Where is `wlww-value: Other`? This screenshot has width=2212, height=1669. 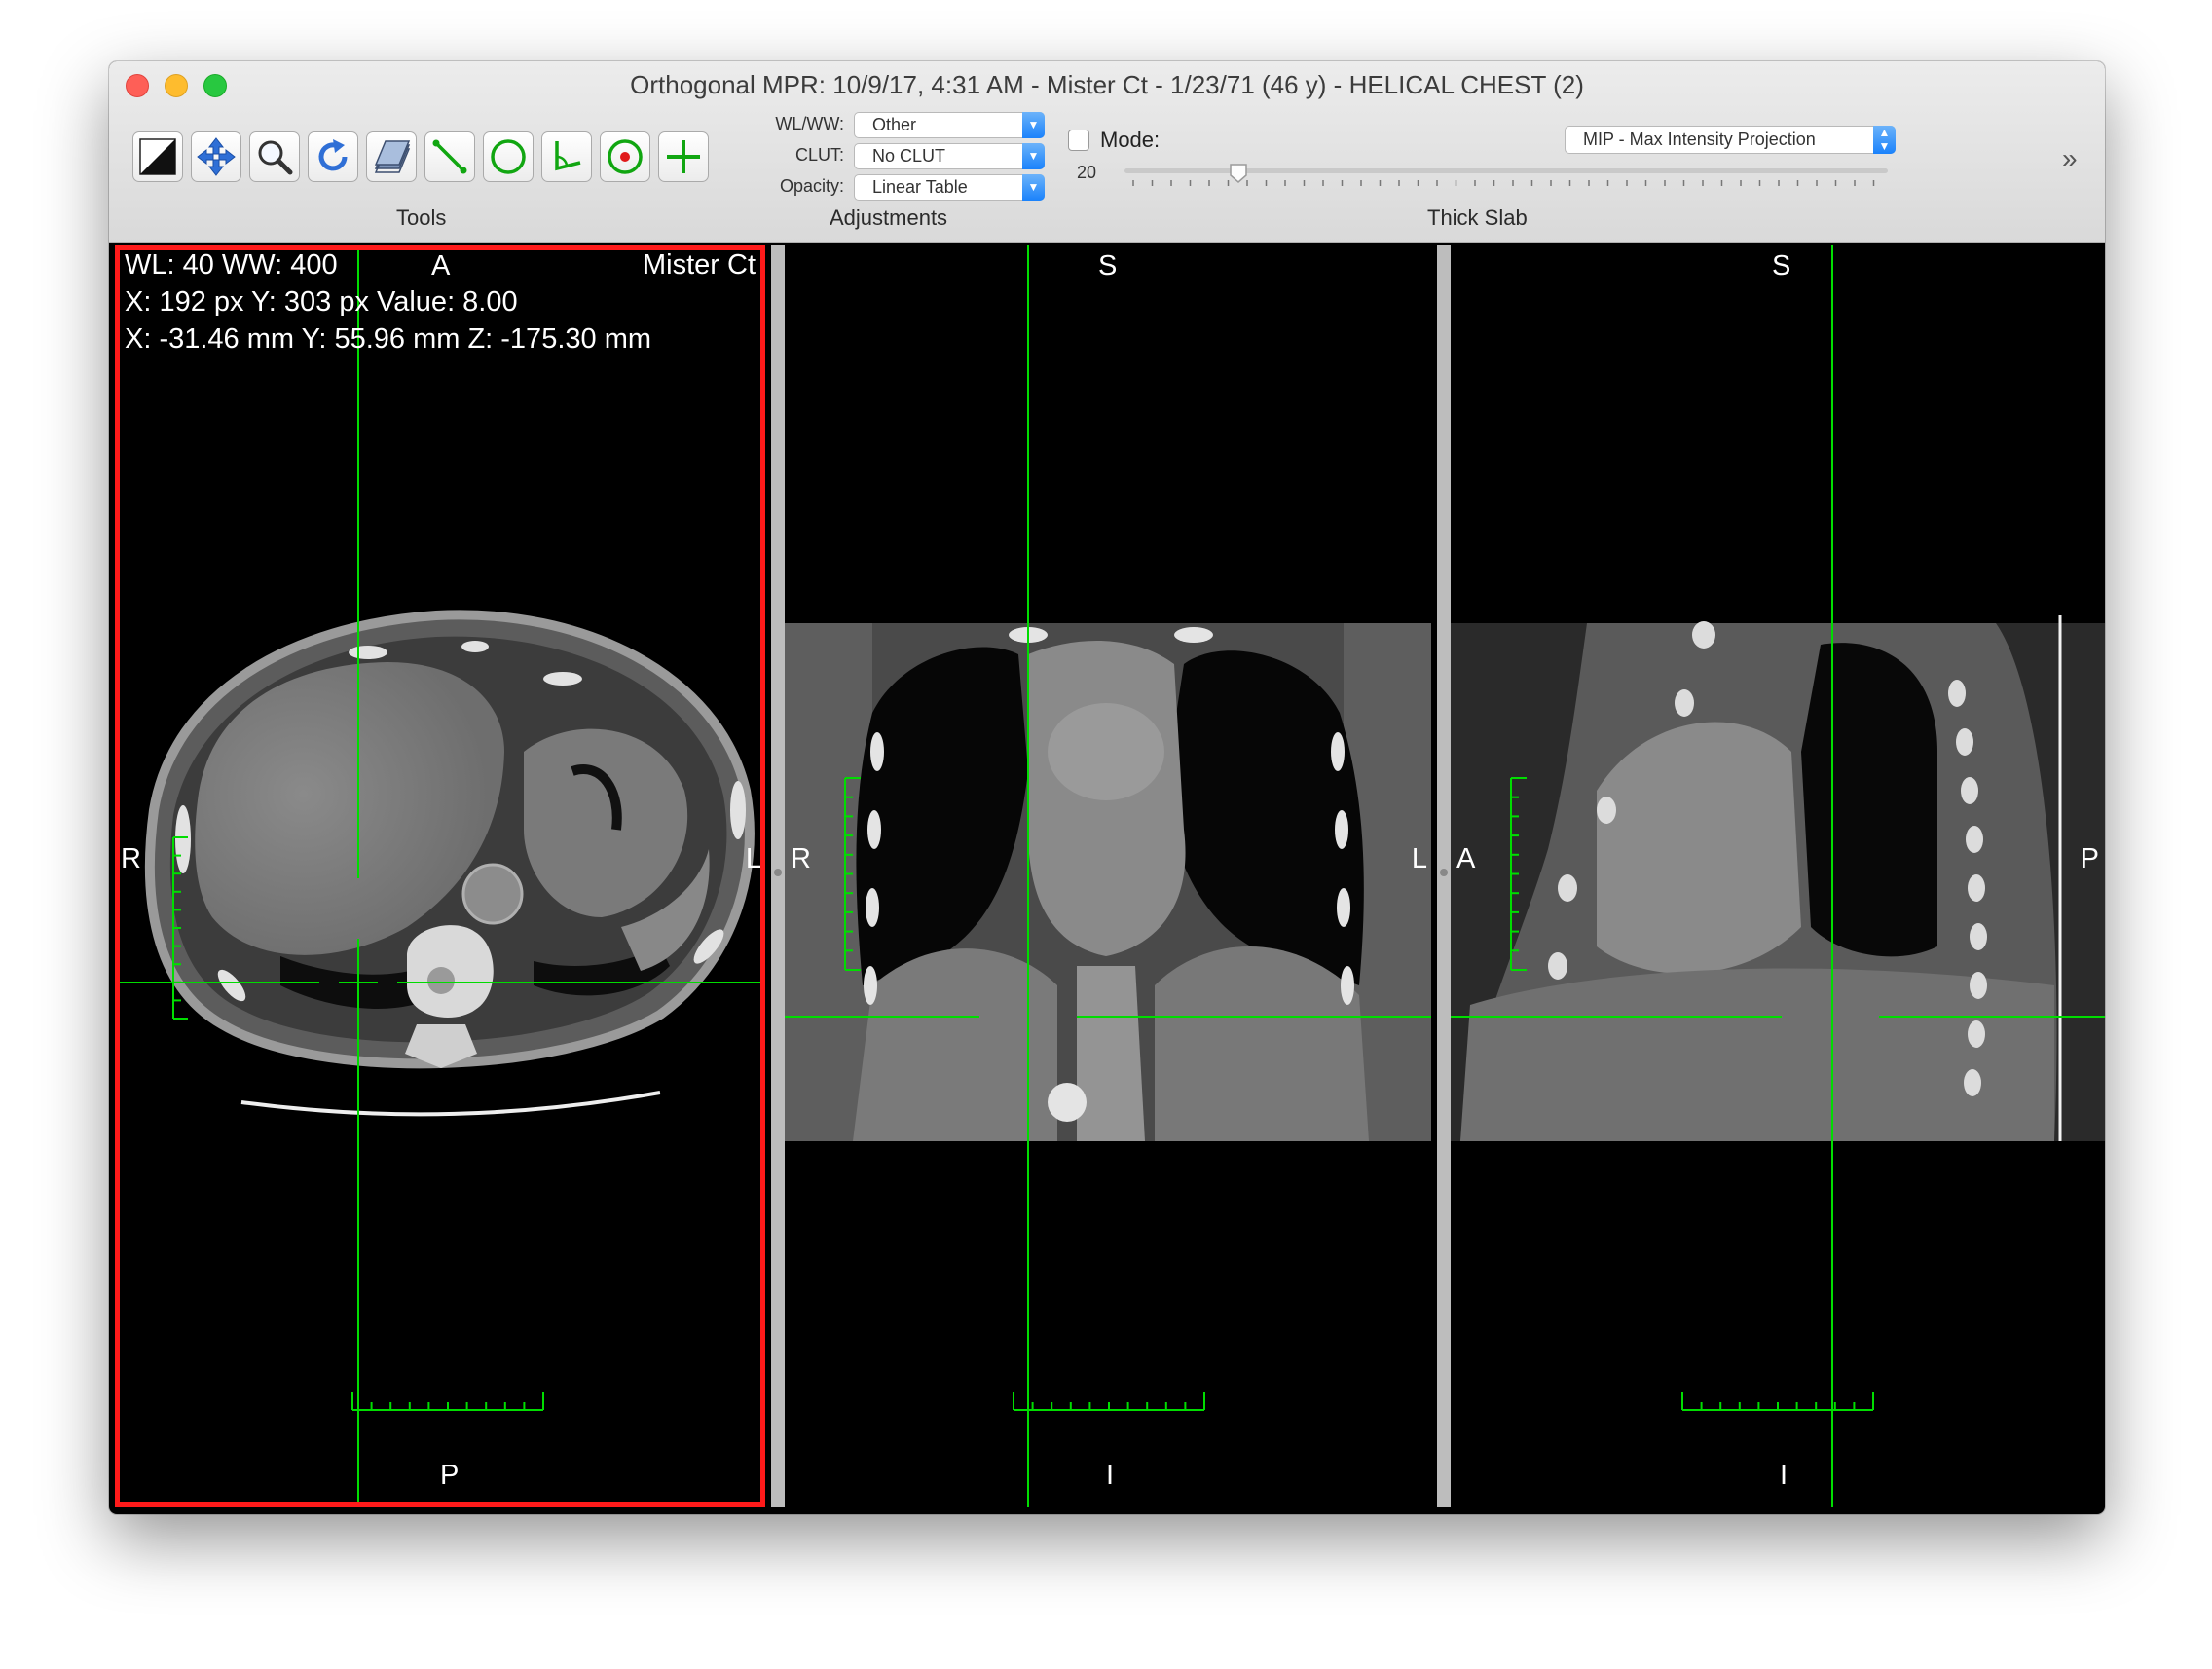 wlww-value: Other is located at coordinates (894, 124).